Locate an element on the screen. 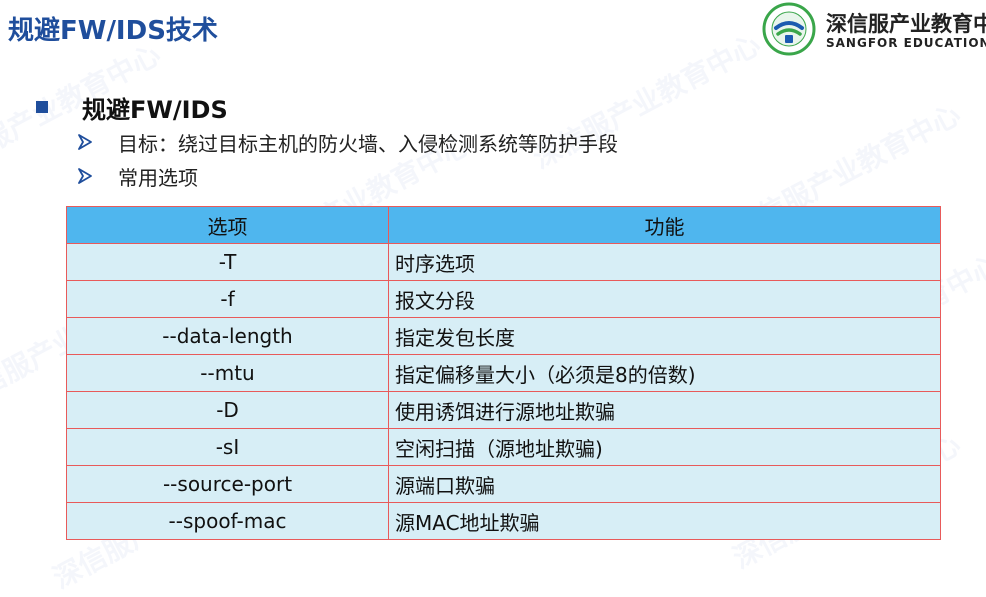 The image size is (986, 597). option-cell: -sI is located at coordinates (227, 447).